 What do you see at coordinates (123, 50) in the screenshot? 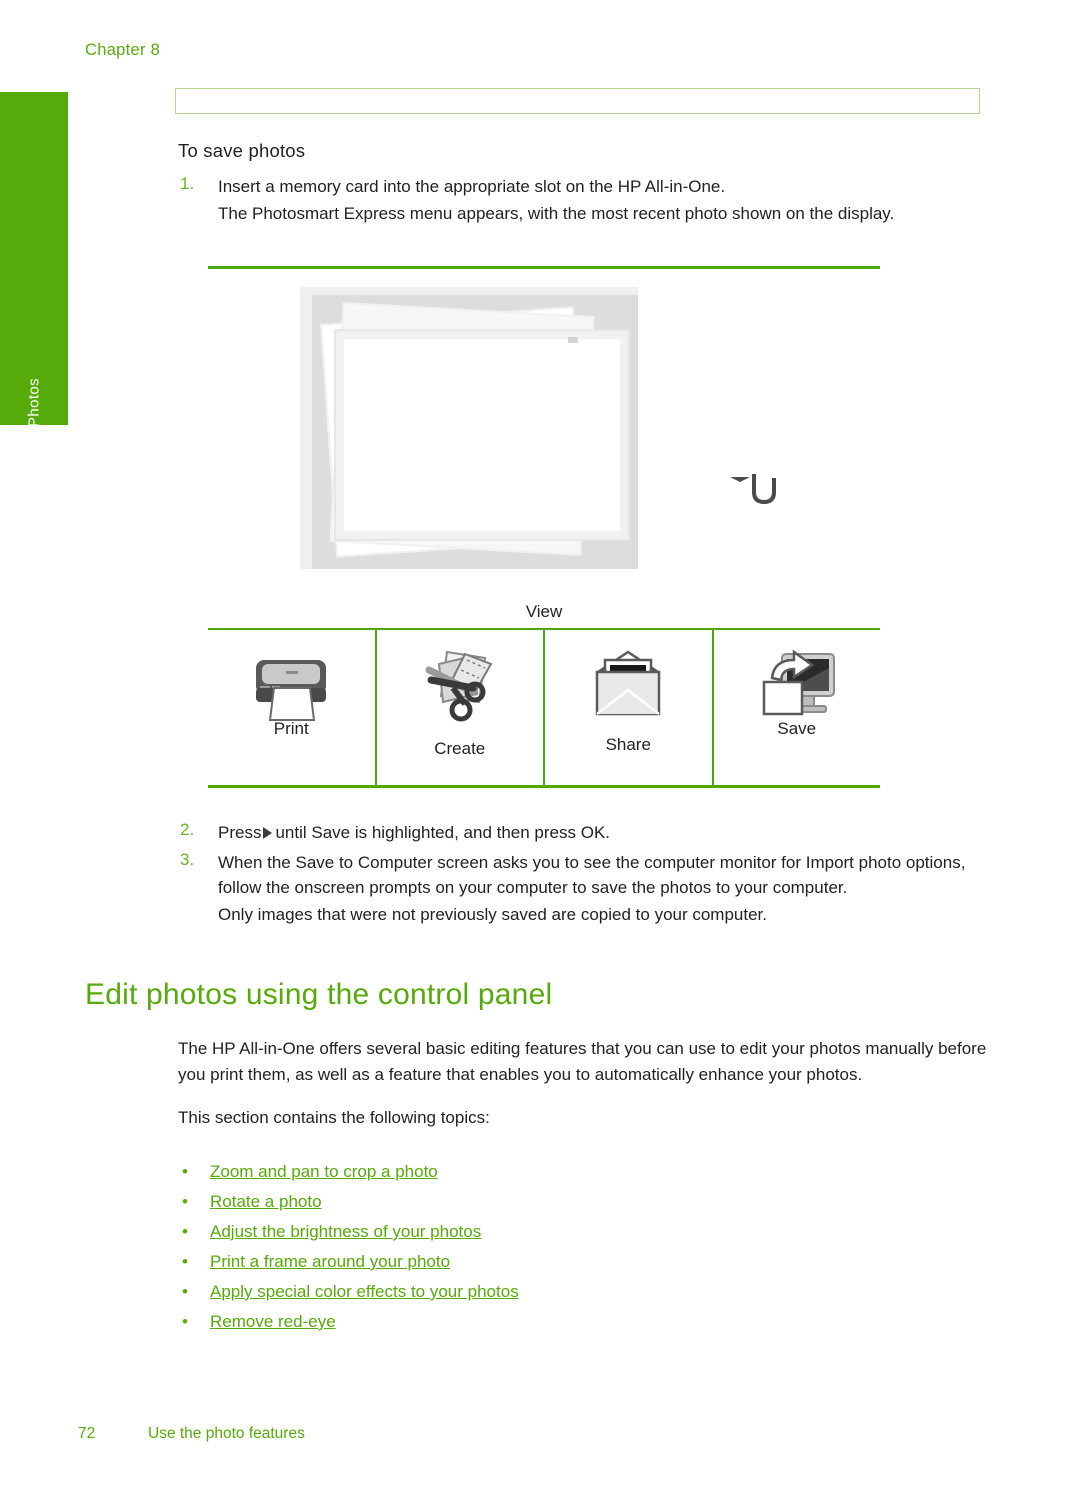
I see `chapter-label: Chapter 8` at bounding box center [123, 50].